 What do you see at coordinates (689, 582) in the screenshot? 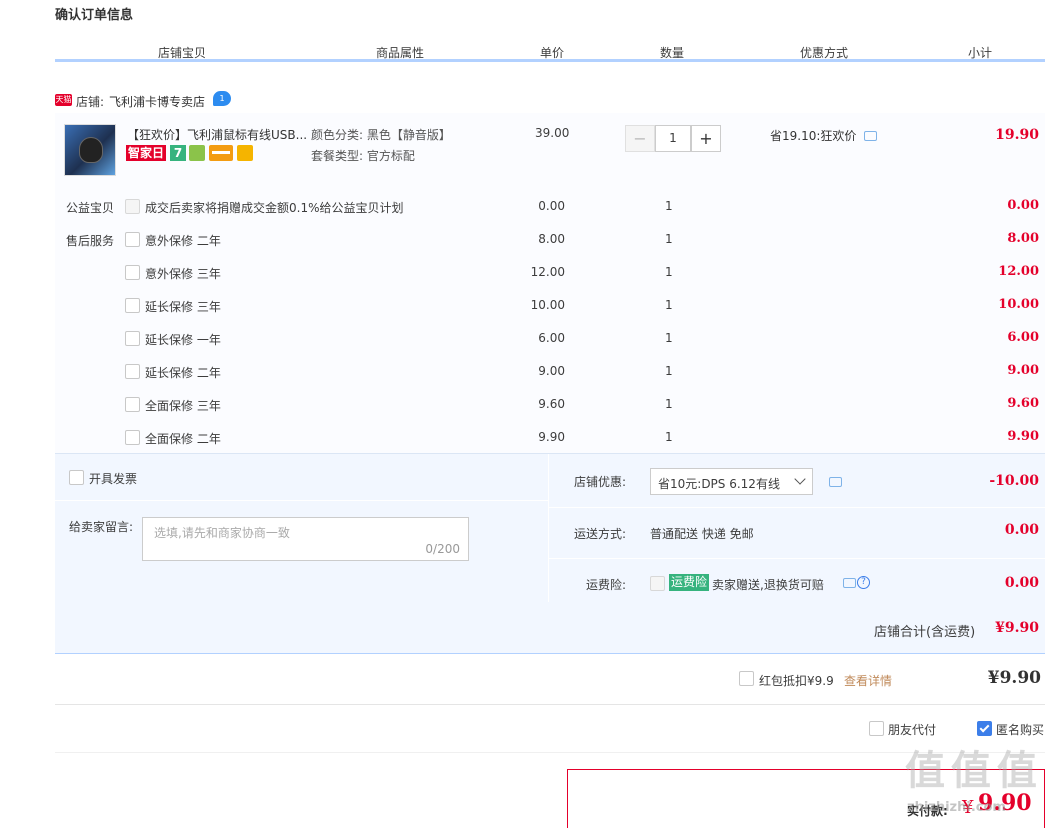
I see `insurance-badge: 运费险` at bounding box center [689, 582].